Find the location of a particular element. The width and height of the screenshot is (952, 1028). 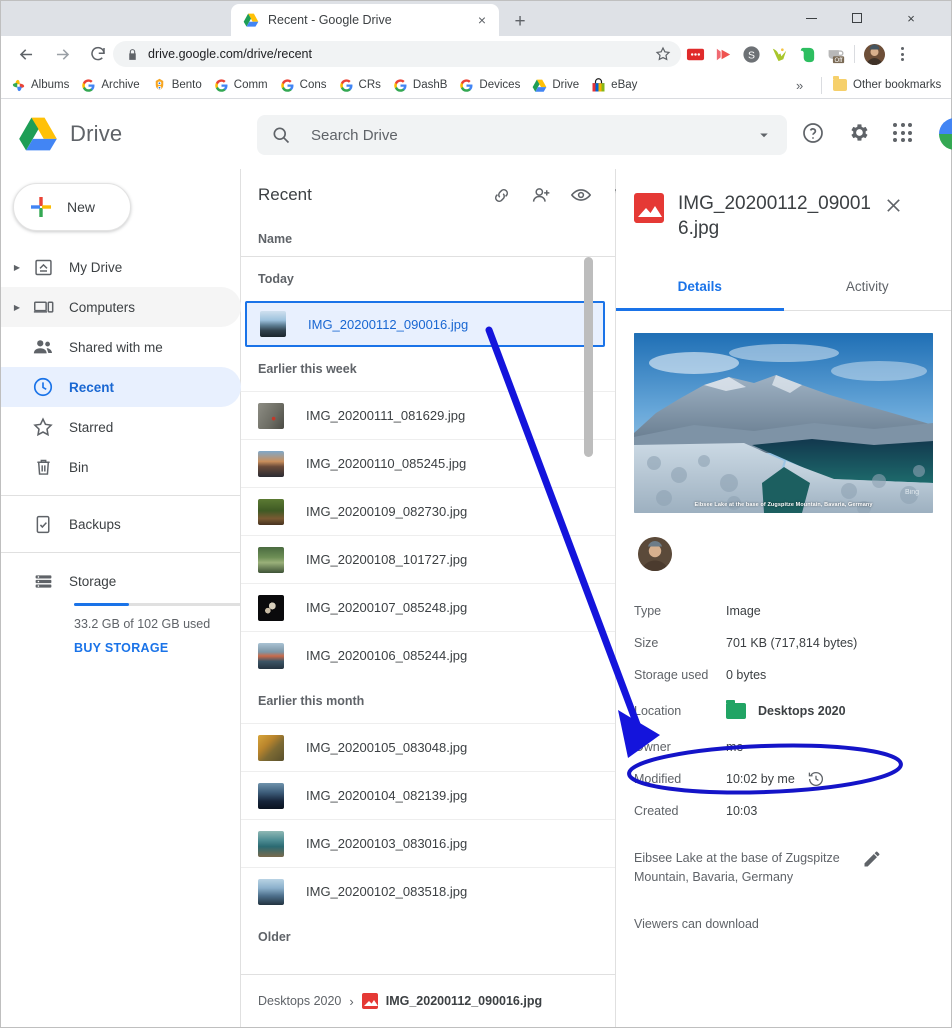

bookmarks-overflow-icon: » is located at coordinates (799, 85).